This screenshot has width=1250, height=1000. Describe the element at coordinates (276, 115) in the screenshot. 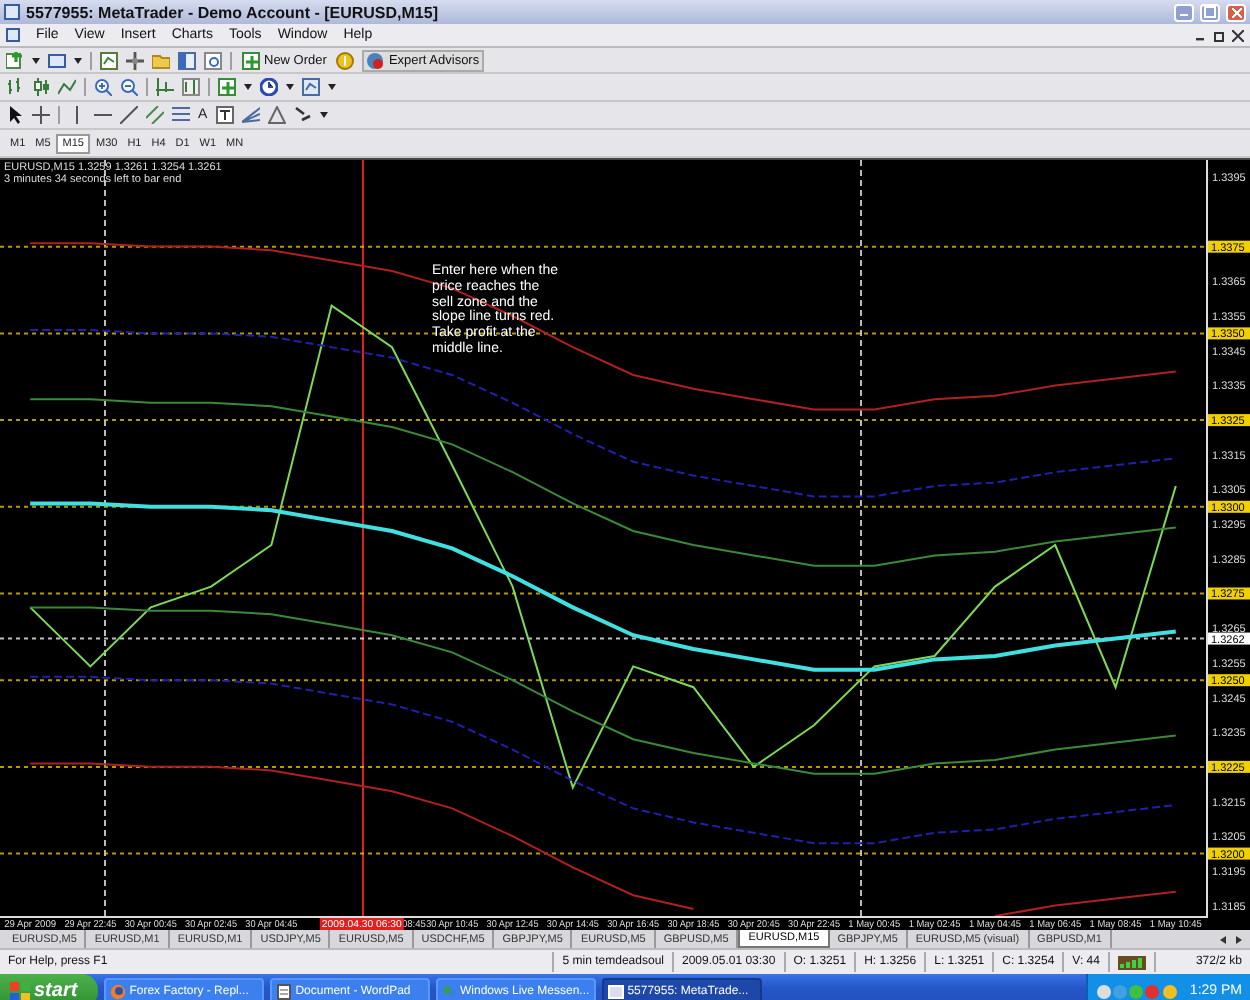

I see `triangle-icon` at that location.